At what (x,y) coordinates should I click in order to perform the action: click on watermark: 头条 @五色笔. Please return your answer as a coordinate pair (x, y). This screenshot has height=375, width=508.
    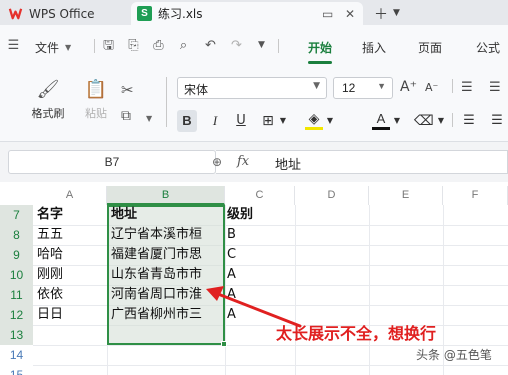
    Looking at the image, I should click on (454, 355).